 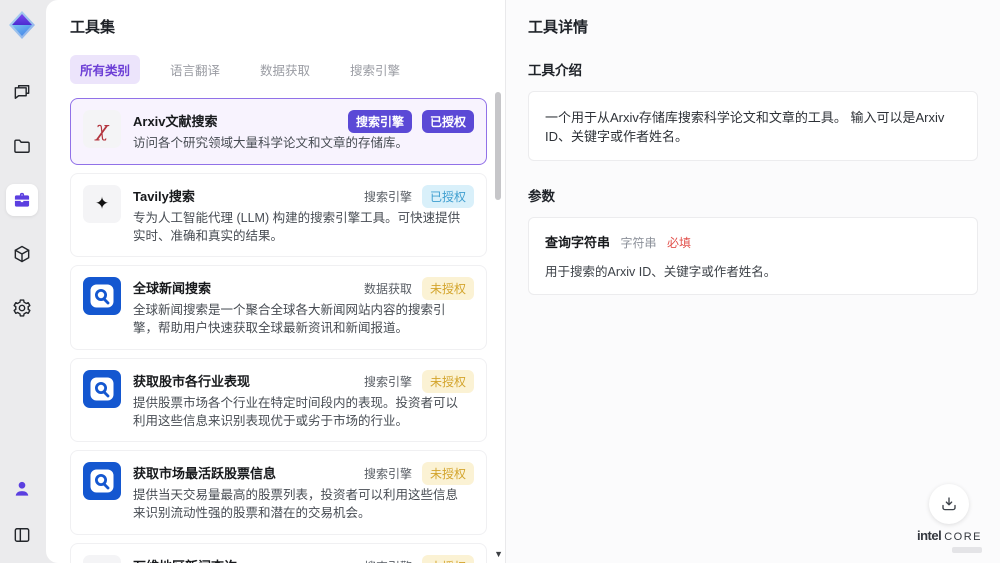 I want to click on download-icon, so click(x=949, y=504).